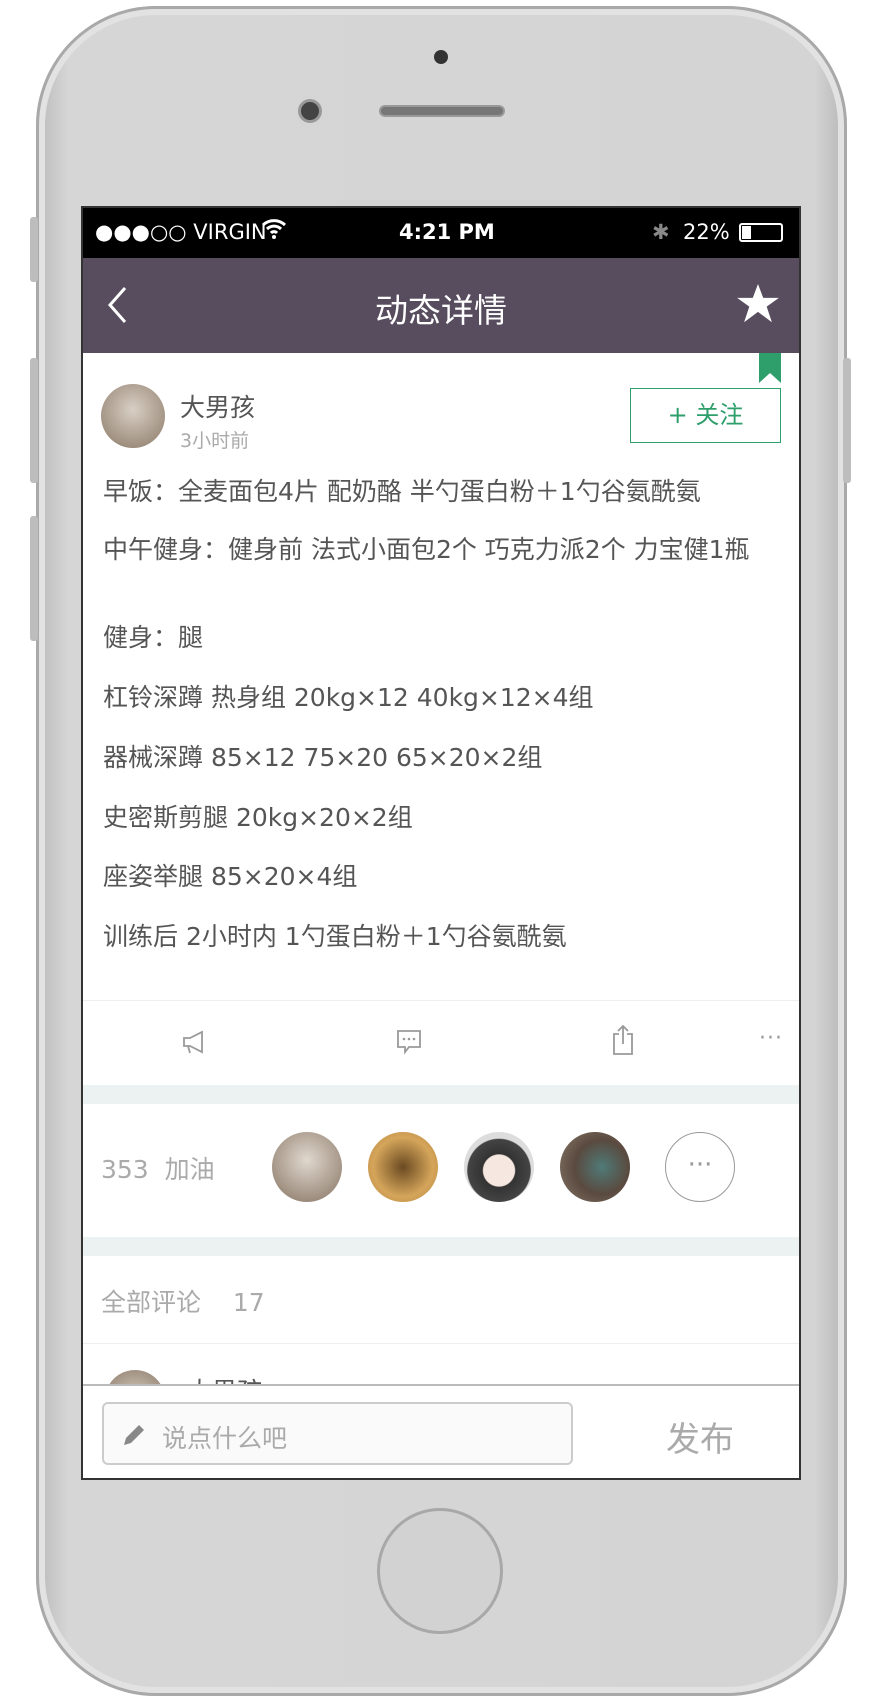 The image size is (880, 1704). What do you see at coordinates (761, 232) in the screenshot?
I see `battery-icon` at bounding box center [761, 232].